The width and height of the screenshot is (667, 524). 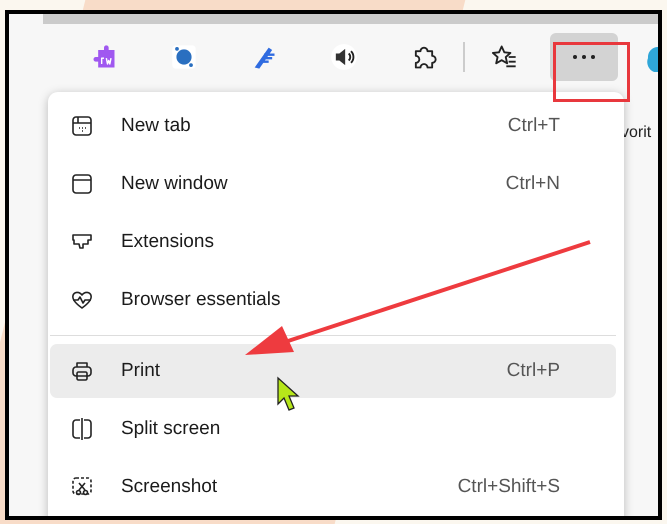 I want to click on window-icon, so click(x=82, y=184).